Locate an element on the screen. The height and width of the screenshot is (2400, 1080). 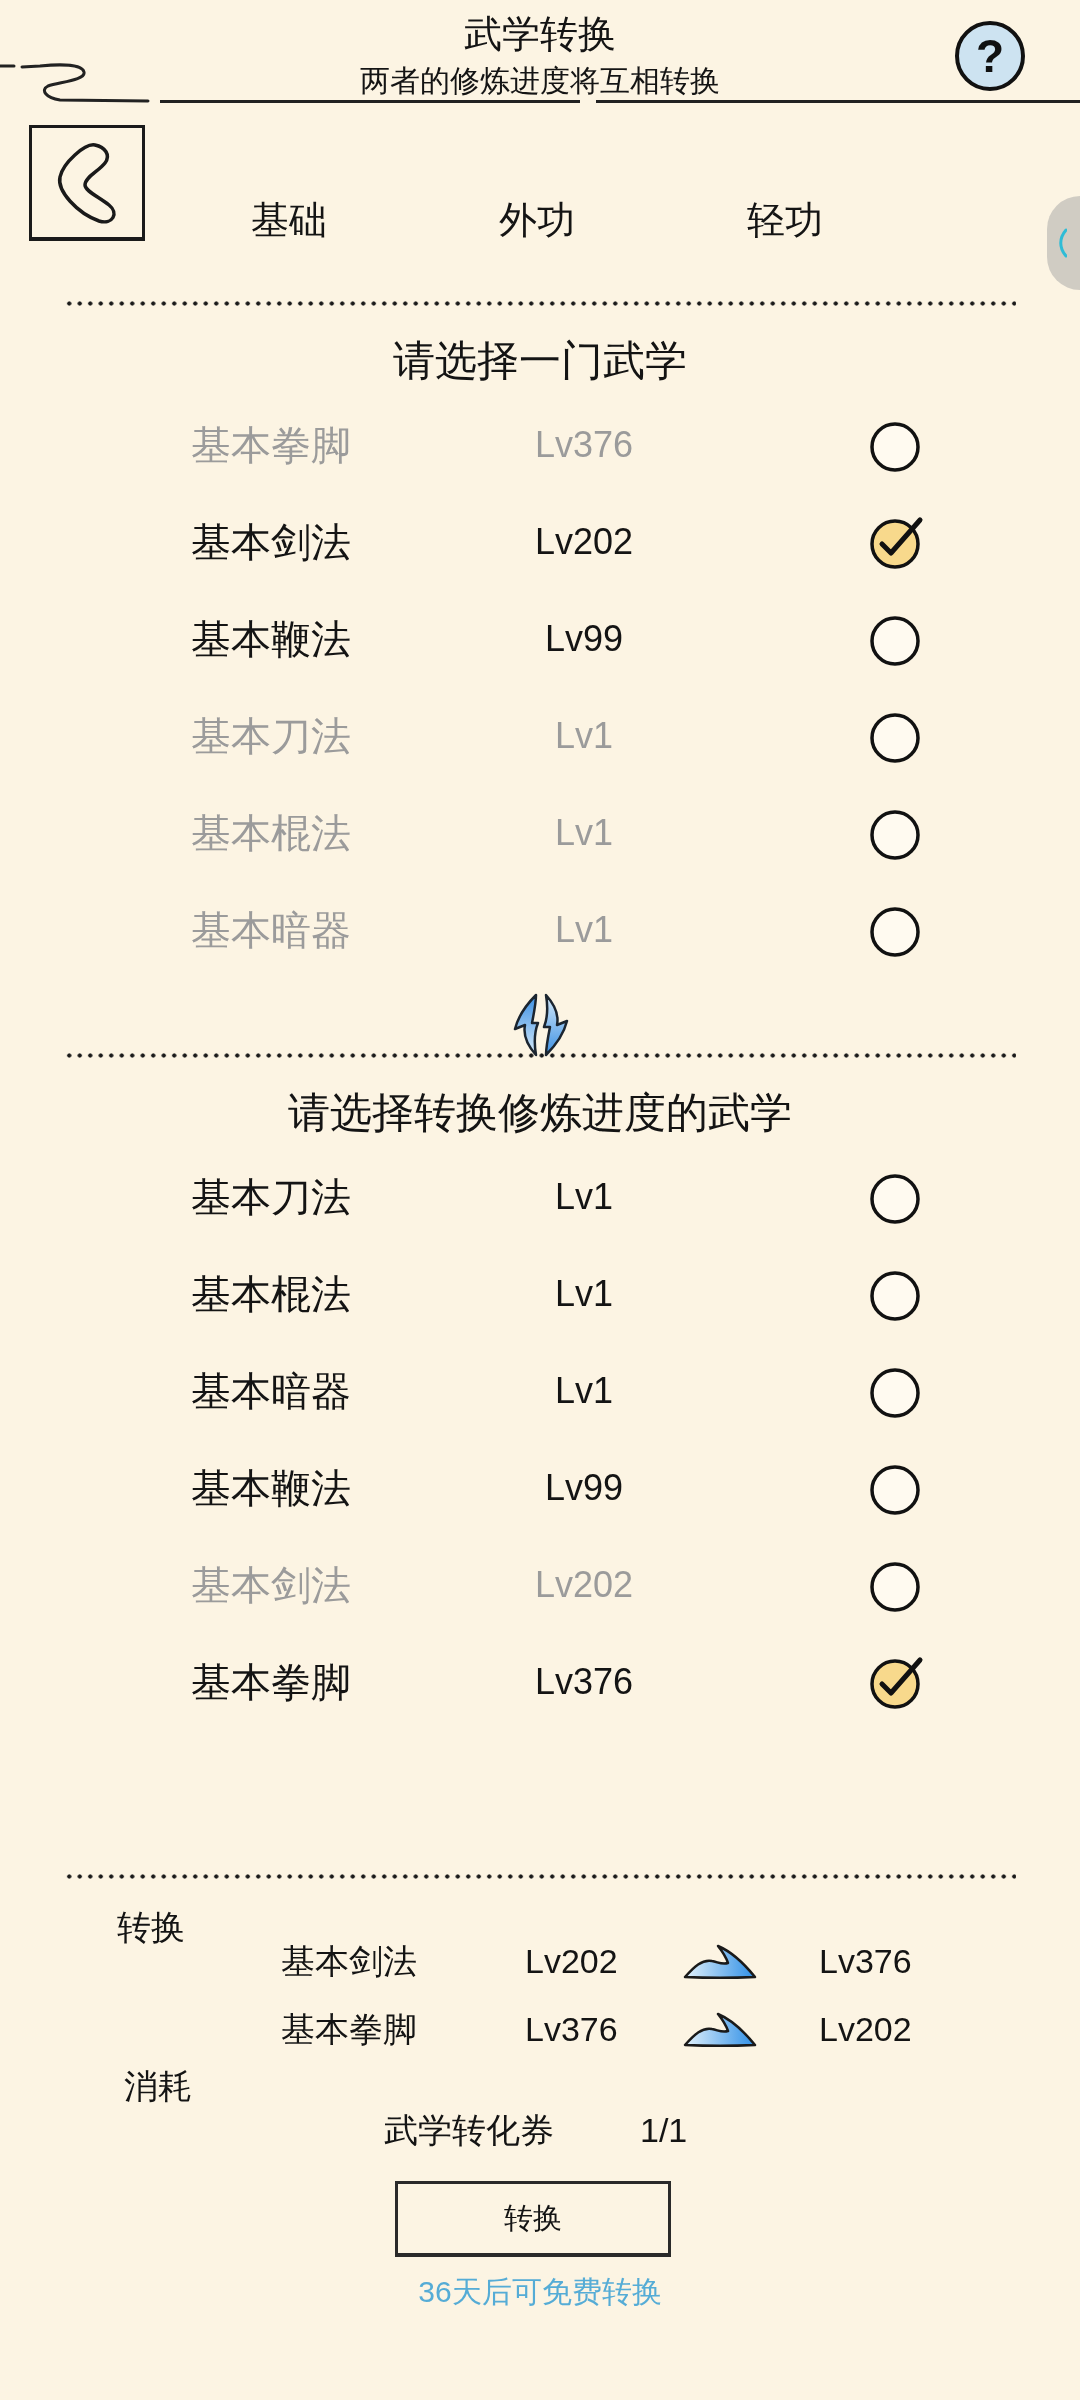
item-count: 1/1 is located at coordinates (664, 2130).